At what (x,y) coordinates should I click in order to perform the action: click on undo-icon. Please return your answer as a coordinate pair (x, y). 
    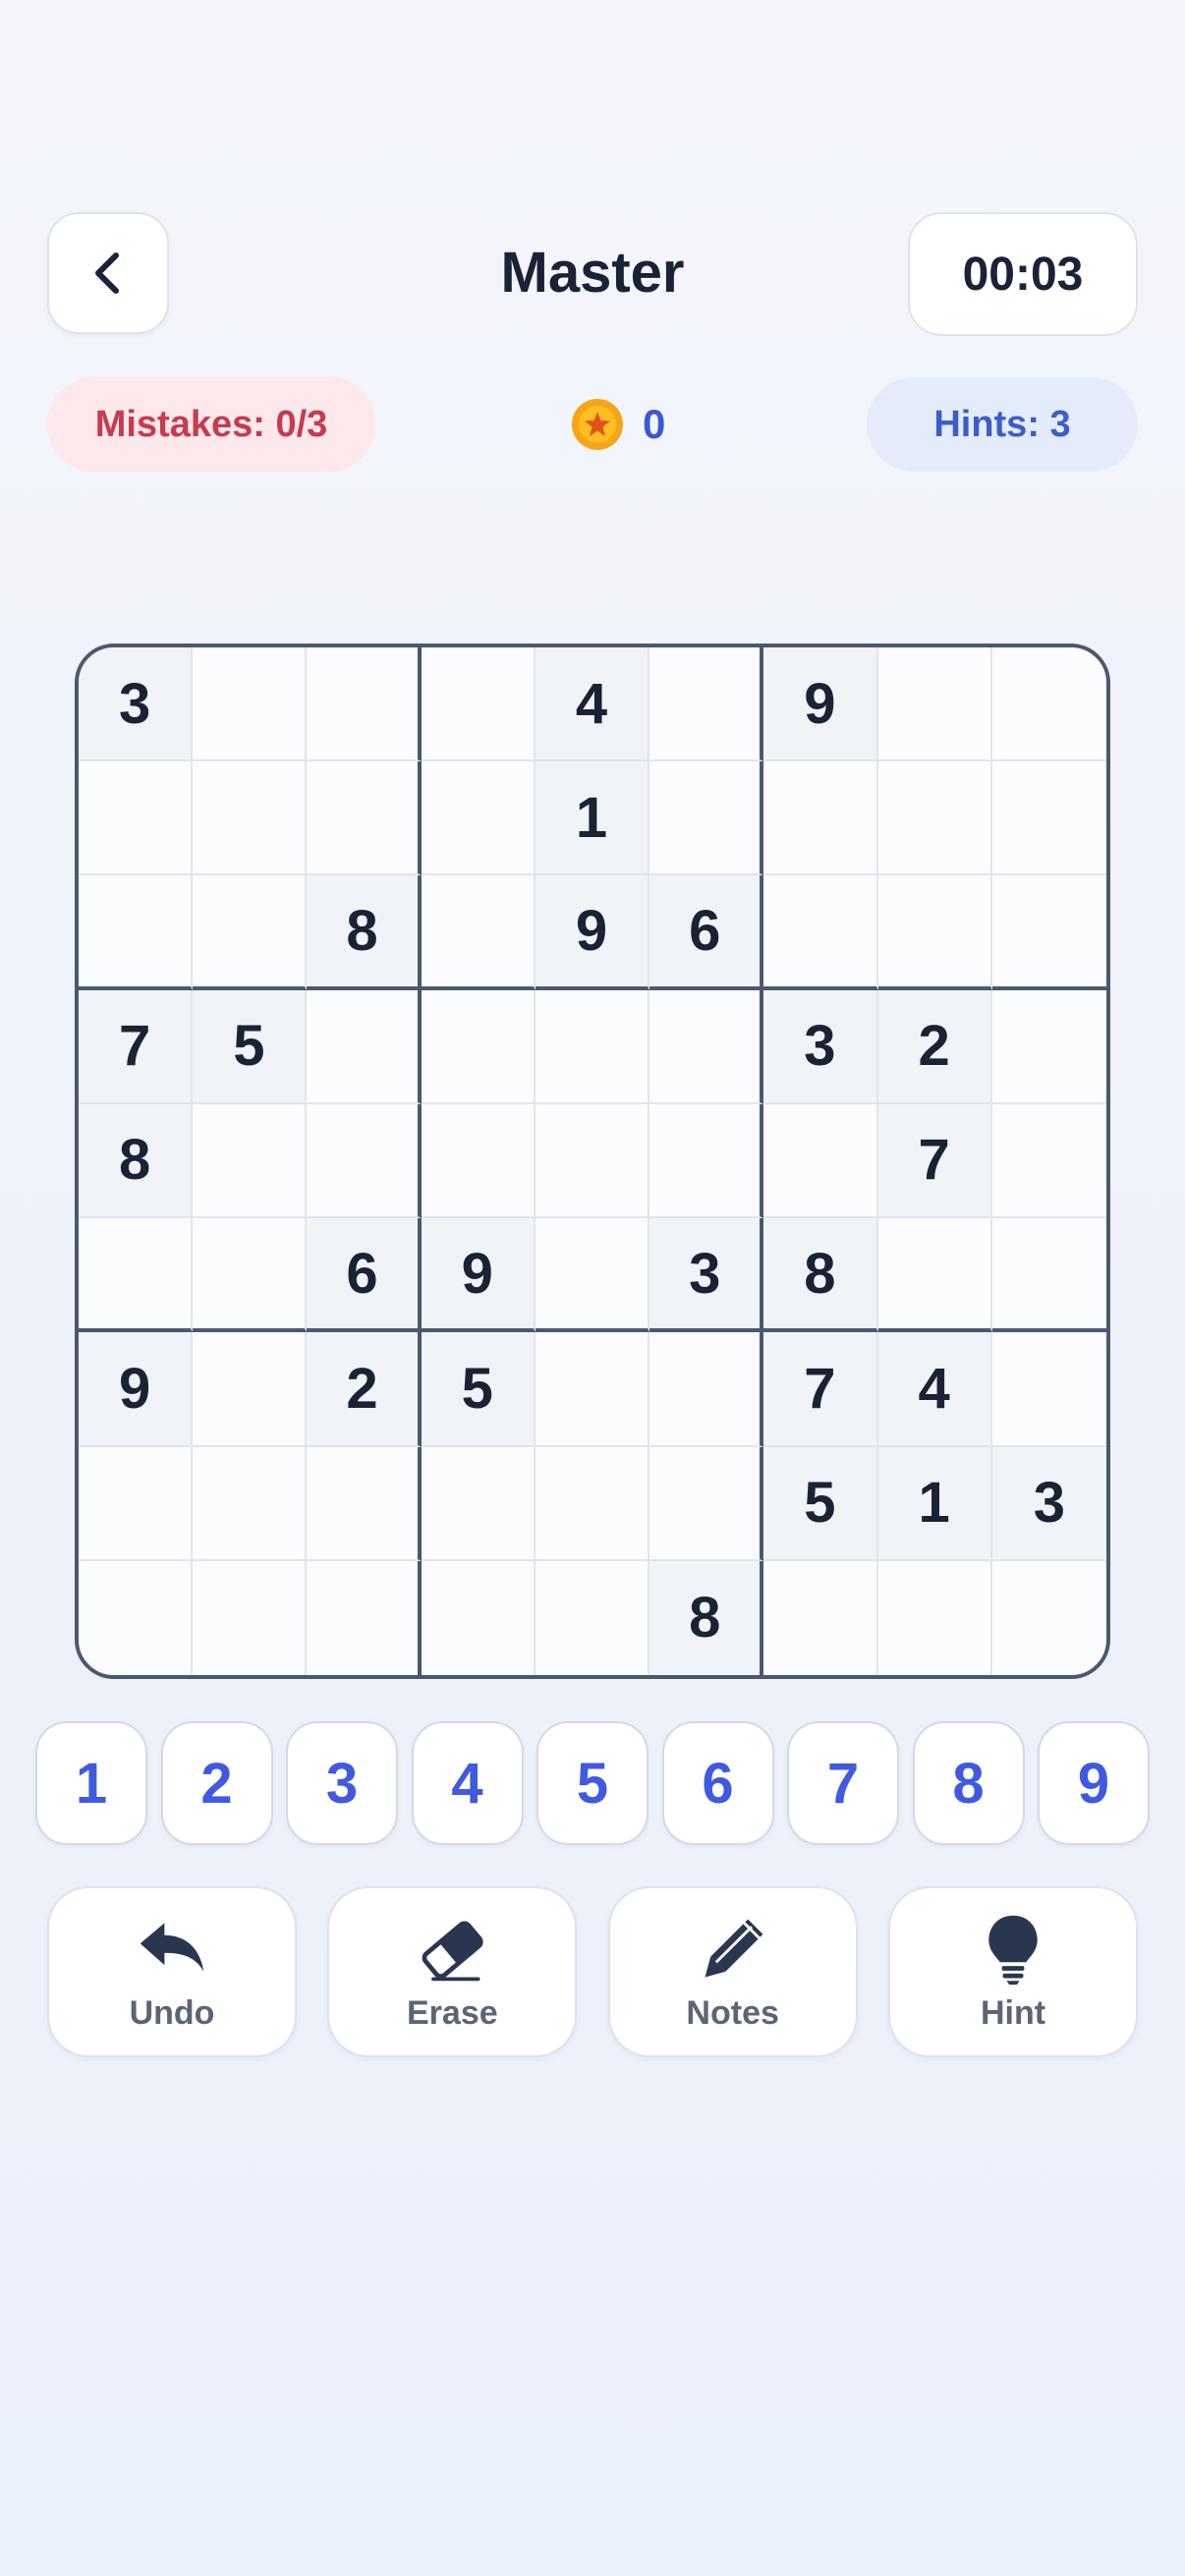
    Looking at the image, I should click on (172, 1947).